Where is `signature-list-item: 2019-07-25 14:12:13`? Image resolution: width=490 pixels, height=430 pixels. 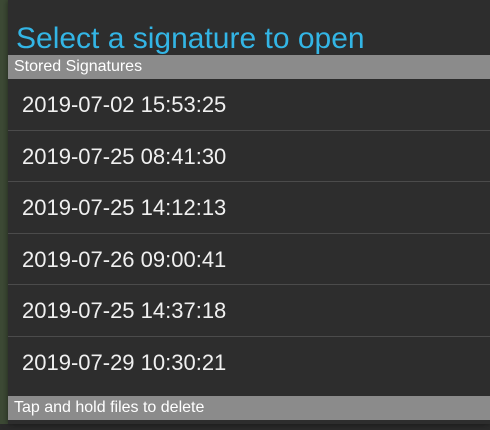
signature-list-item: 2019-07-25 14:12:13 is located at coordinates (249, 208).